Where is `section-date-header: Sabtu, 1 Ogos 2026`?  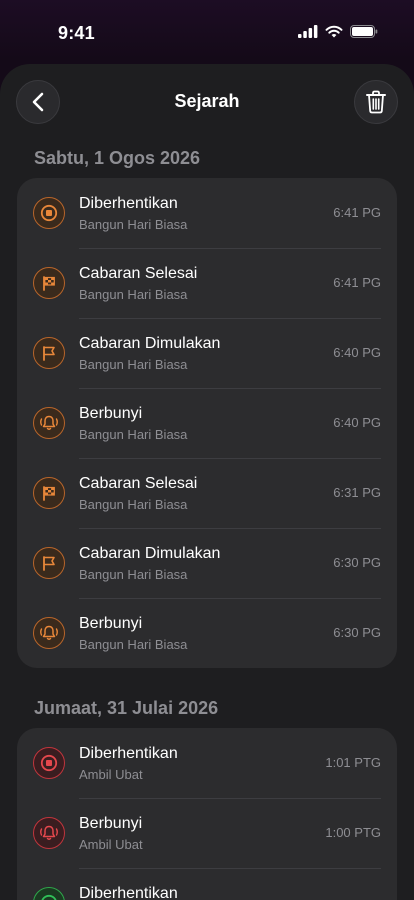
section-date-header: Sabtu, 1 Ogos 2026 is located at coordinates (117, 158).